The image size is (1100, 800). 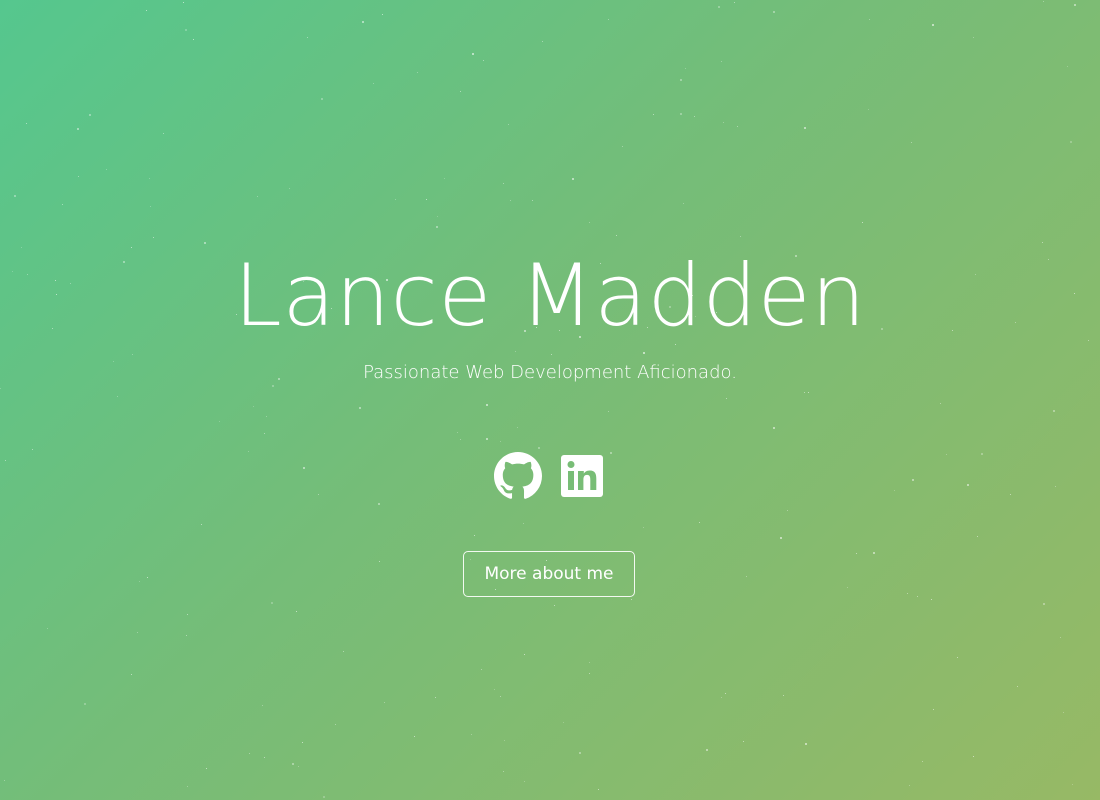 What do you see at coordinates (518, 476) in the screenshot?
I see `github-link` at bounding box center [518, 476].